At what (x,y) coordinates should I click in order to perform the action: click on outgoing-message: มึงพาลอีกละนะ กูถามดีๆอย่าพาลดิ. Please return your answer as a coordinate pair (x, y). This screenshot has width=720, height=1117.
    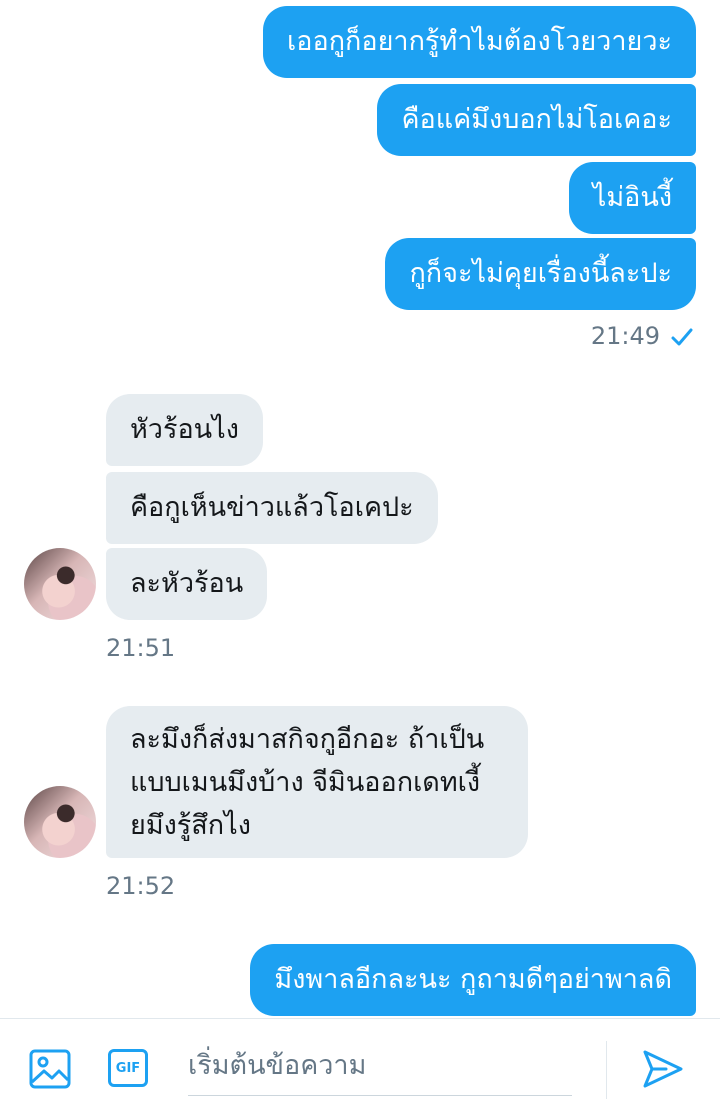
    Looking at the image, I should click on (473, 980).